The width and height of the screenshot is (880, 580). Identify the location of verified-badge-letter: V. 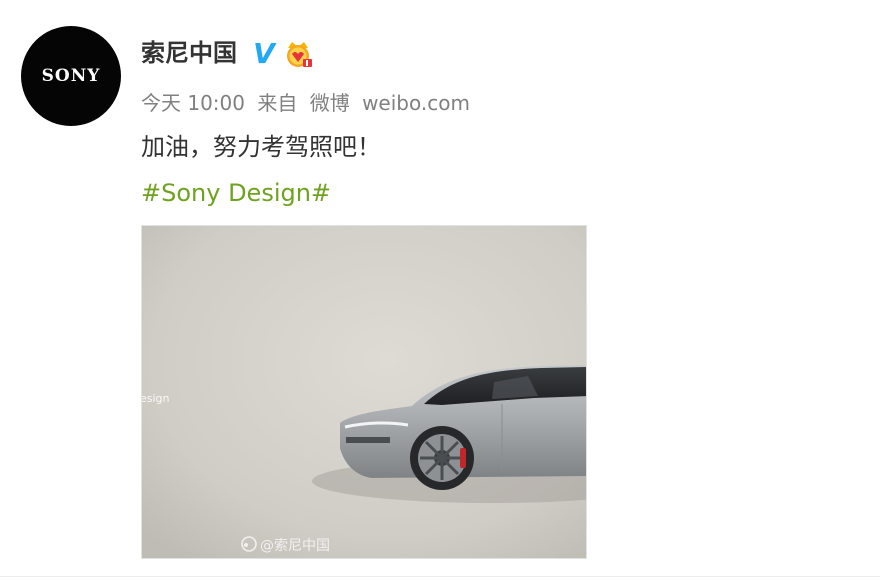
(265, 53).